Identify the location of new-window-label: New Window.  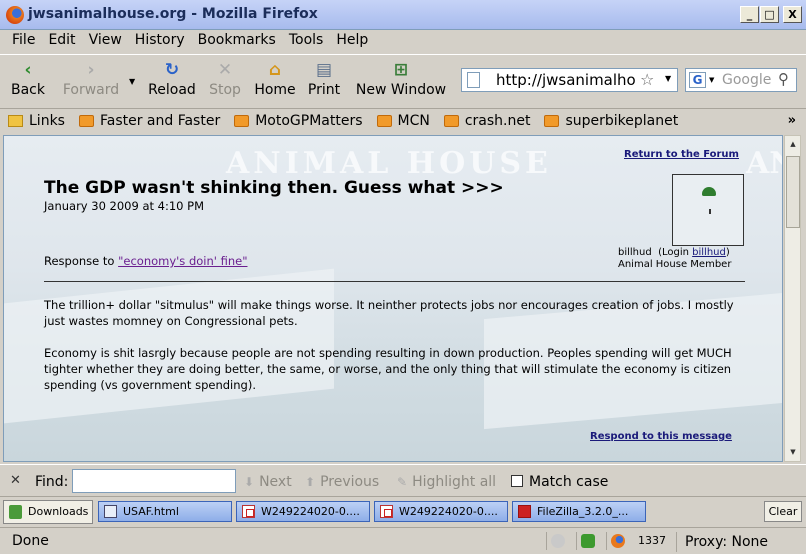
(401, 90).